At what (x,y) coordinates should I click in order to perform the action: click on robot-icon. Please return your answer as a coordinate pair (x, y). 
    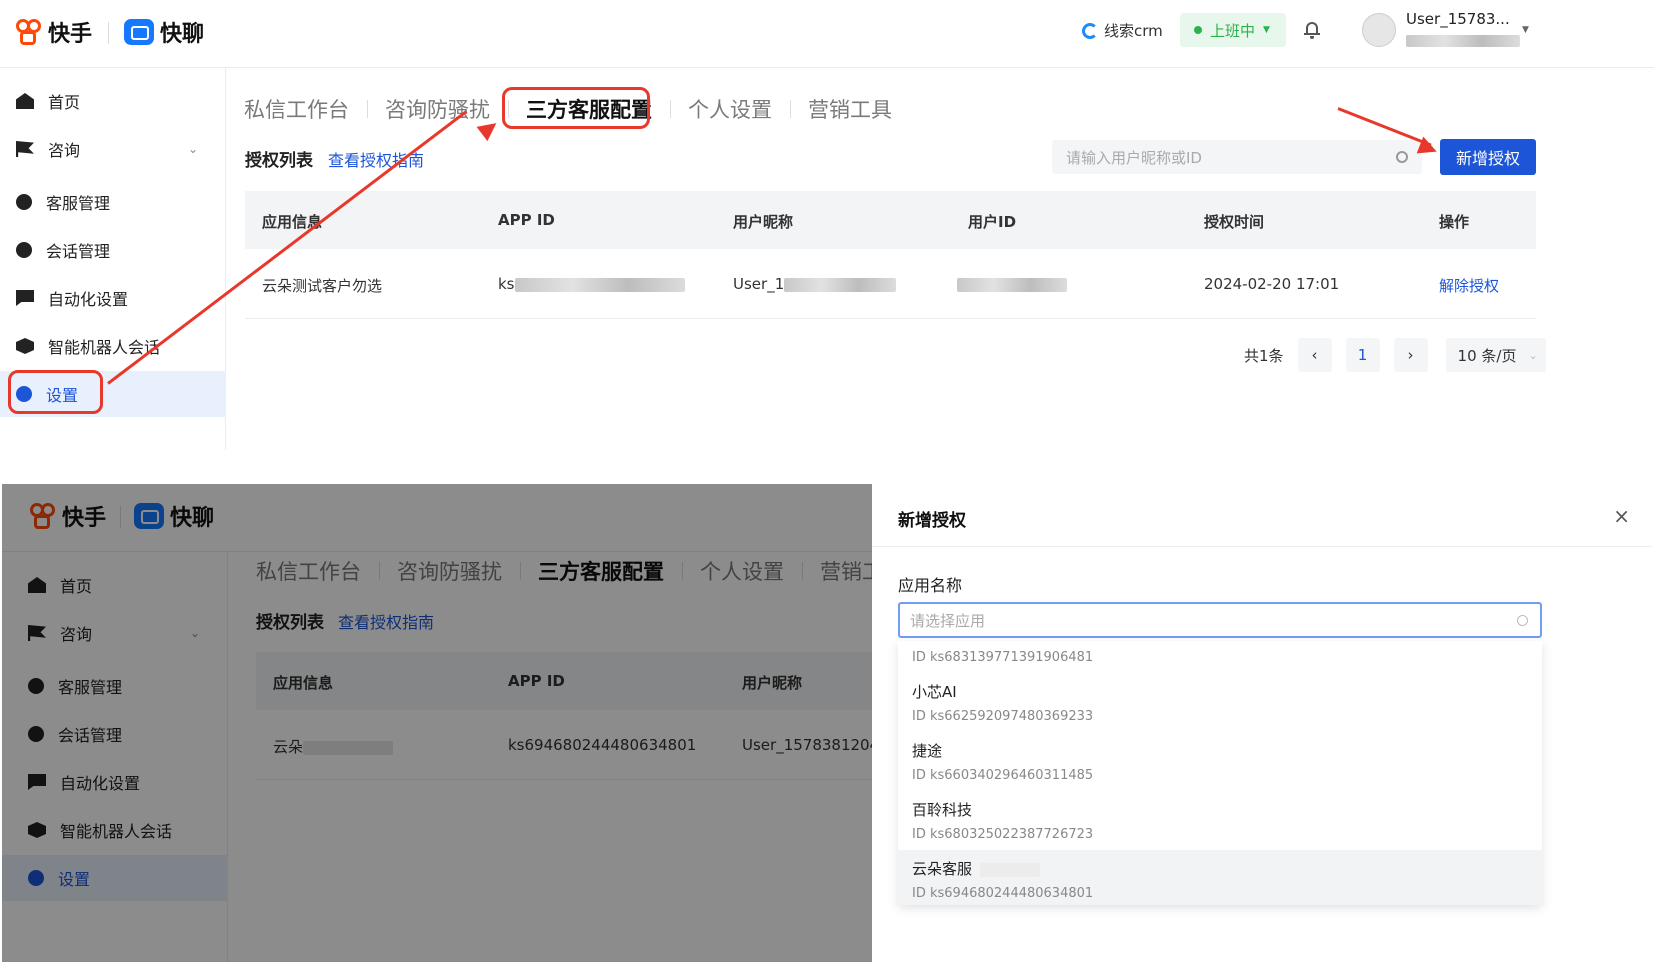
    Looking at the image, I should click on (25, 346).